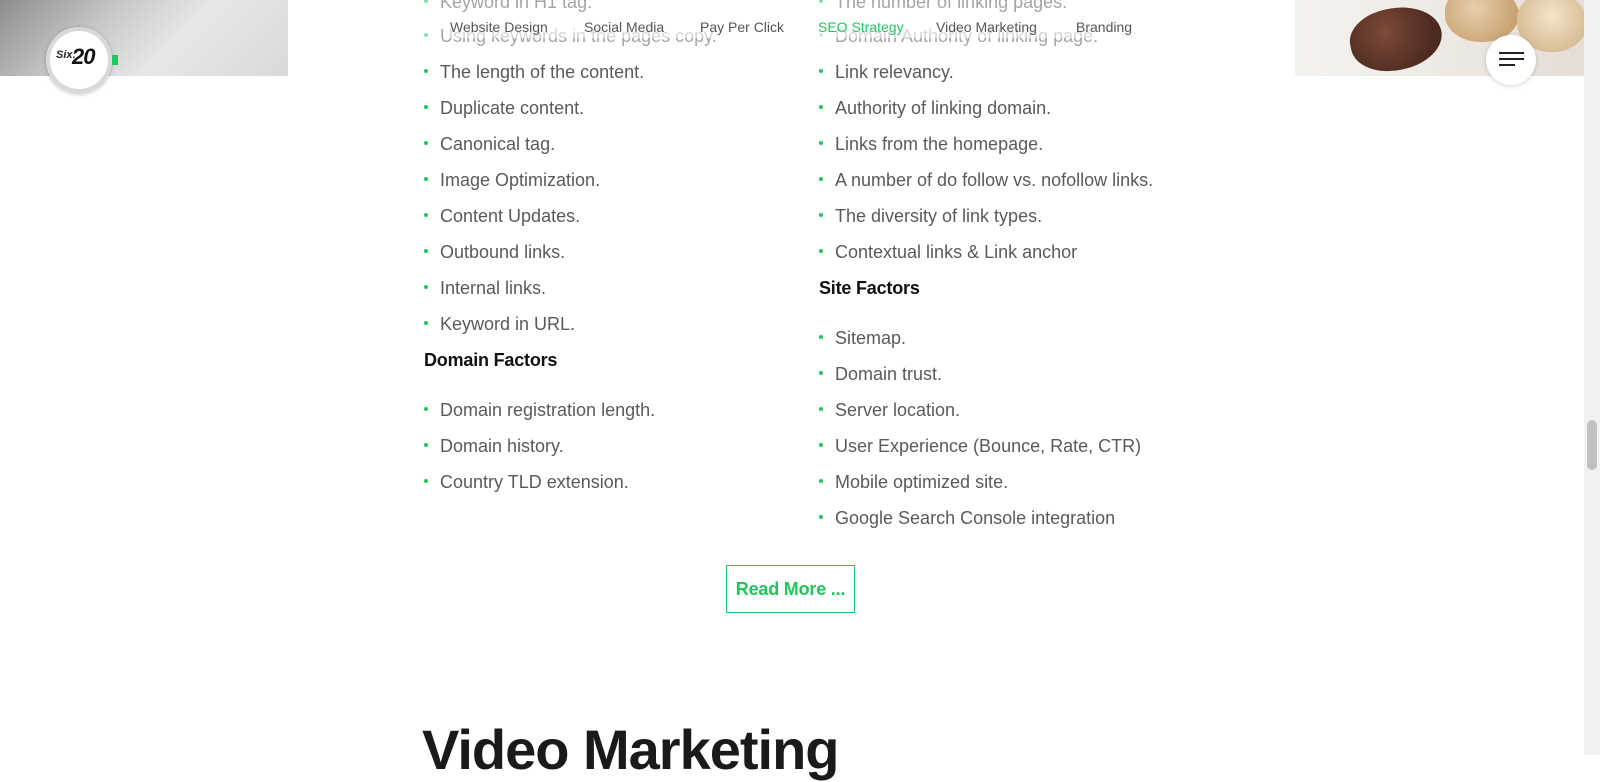 The width and height of the screenshot is (1600, 782). Describe the element at coordinates (889, 410) in the screenshot. I see `list-item: Server location.` at that location.